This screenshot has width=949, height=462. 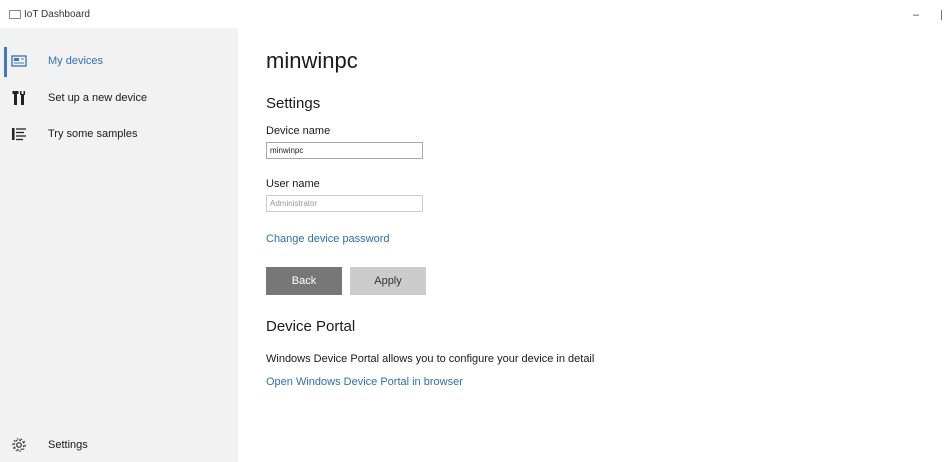 What do you see at coordinates (119, 62) in the screenshot?
I see `sidebar-item-my-devices: My devices` at bounding box center [119, 62].